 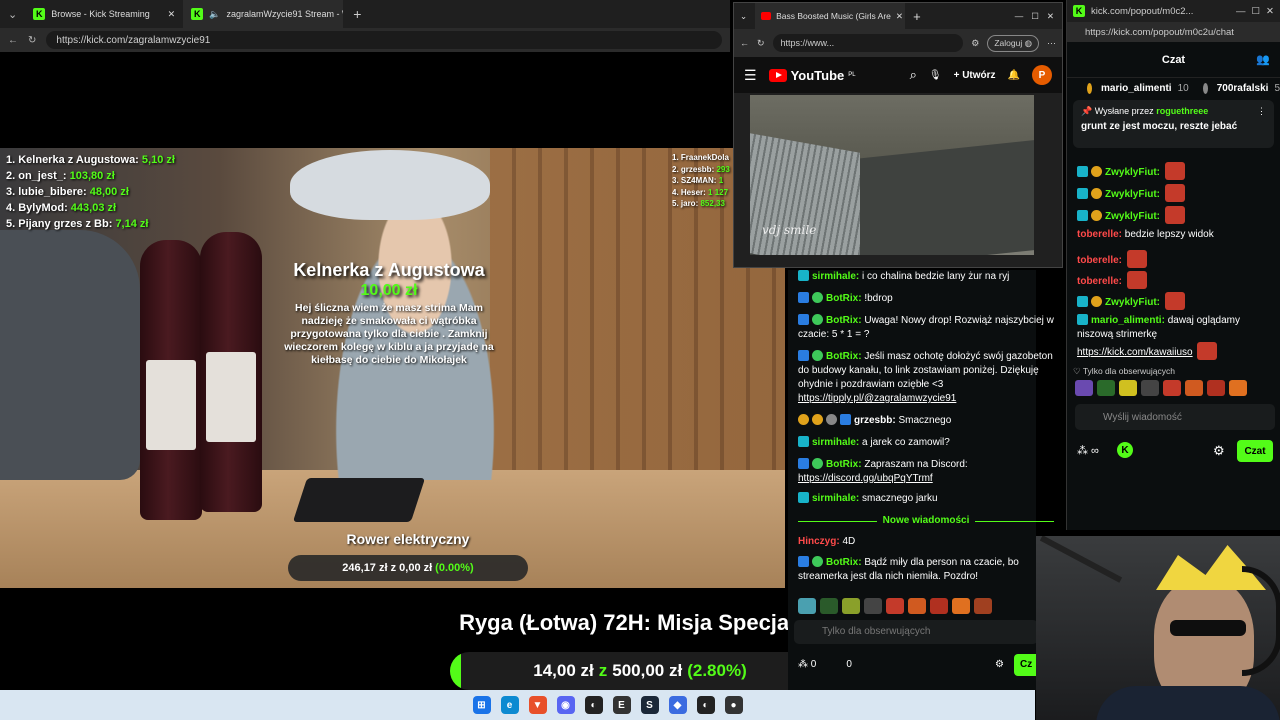 What do you see at coordinates (263, 14) in the screenshot?
I see `tab-stream: K 🔈 zagralamWzycie91 Stream - W ✕` at bounding box center [263, 14].